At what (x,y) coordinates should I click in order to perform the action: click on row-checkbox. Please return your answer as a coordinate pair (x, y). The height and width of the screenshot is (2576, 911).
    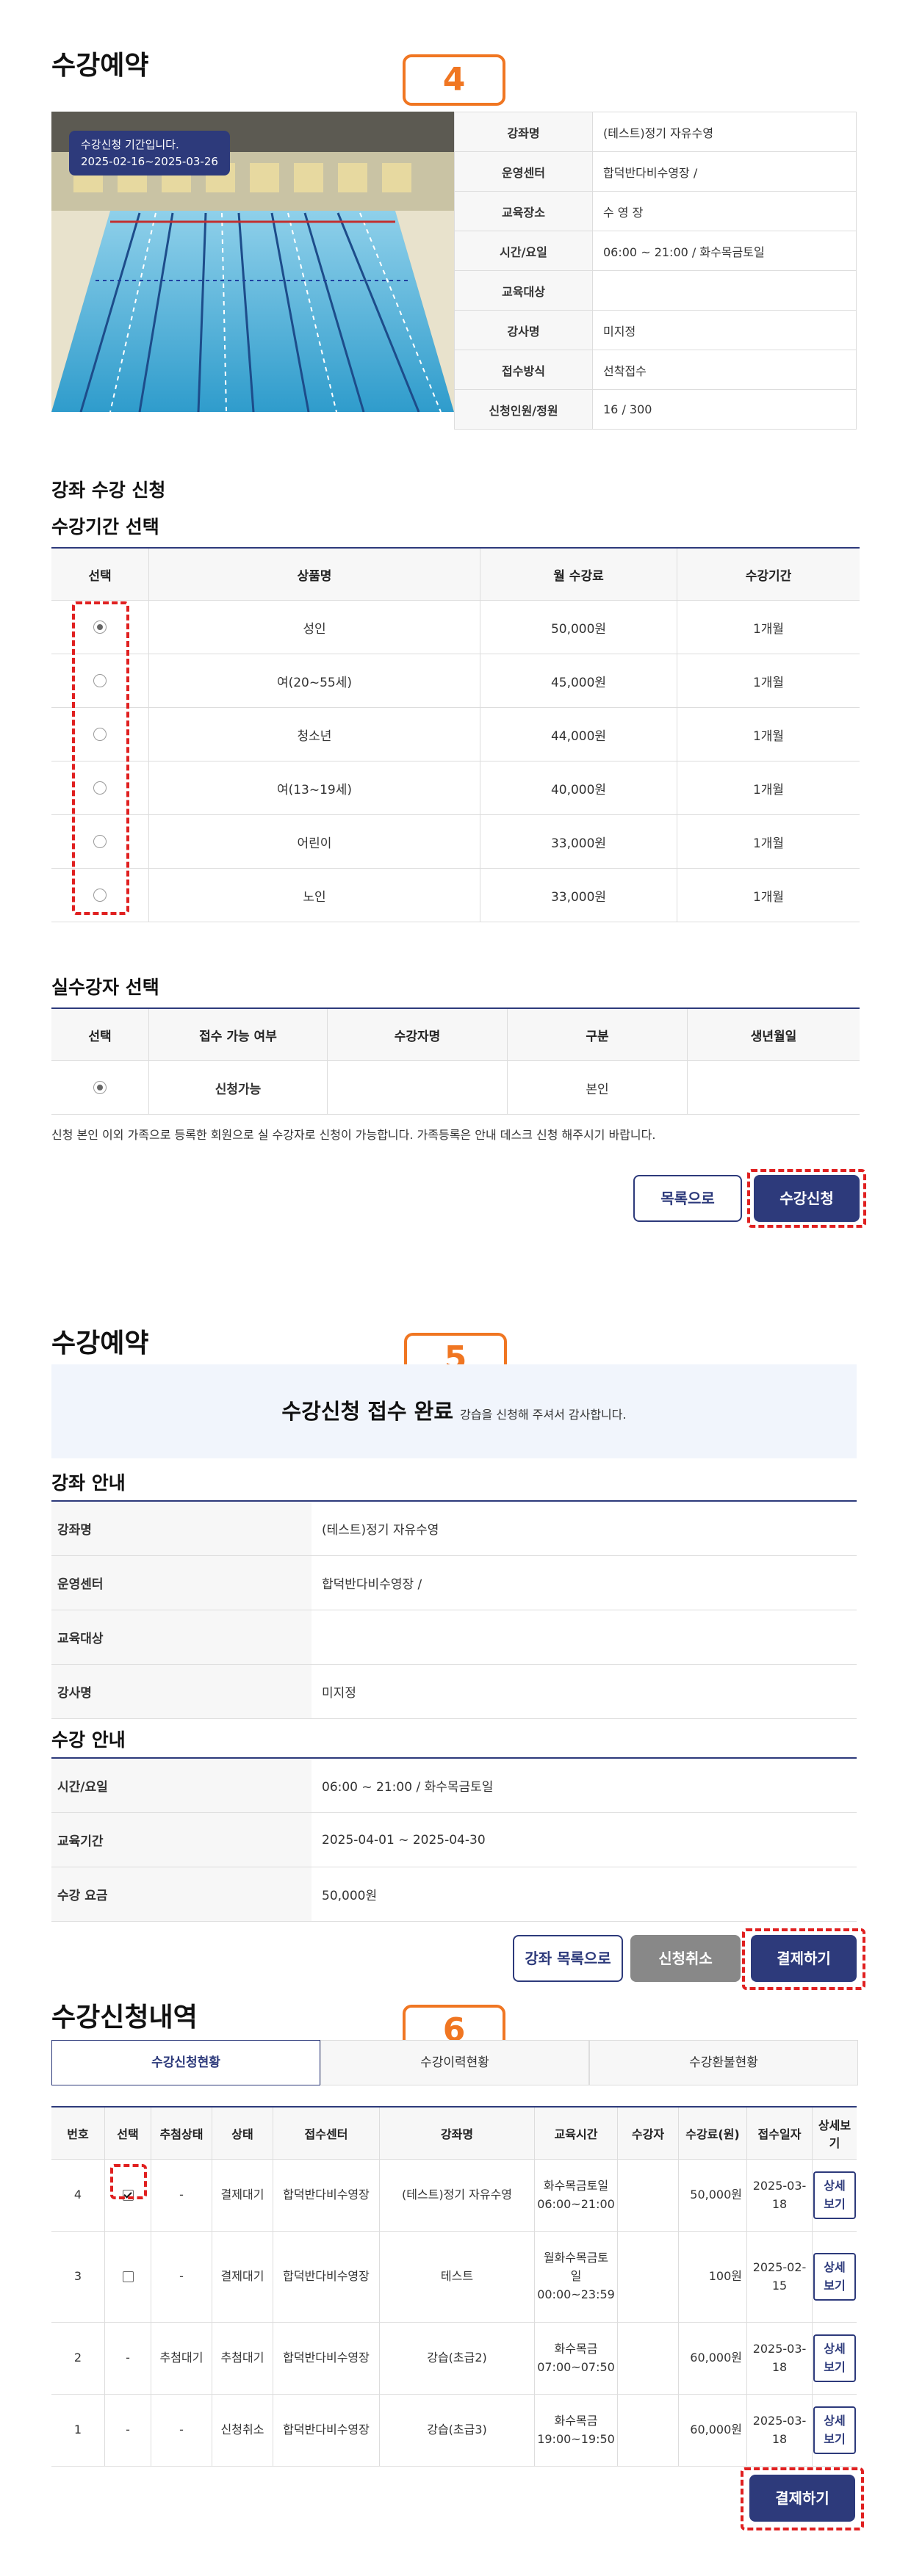
    Looking at the image, I should click on (128, 2277).